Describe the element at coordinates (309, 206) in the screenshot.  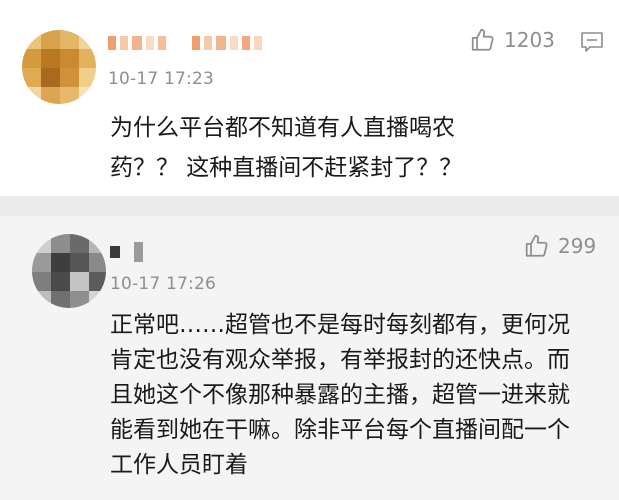
I see `divider` at that location.